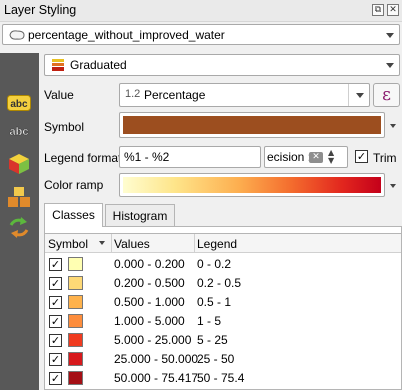  Describe the element at coordinates (393, 126) in the screenshot. I see `symbol-menu-arrow` at that location.